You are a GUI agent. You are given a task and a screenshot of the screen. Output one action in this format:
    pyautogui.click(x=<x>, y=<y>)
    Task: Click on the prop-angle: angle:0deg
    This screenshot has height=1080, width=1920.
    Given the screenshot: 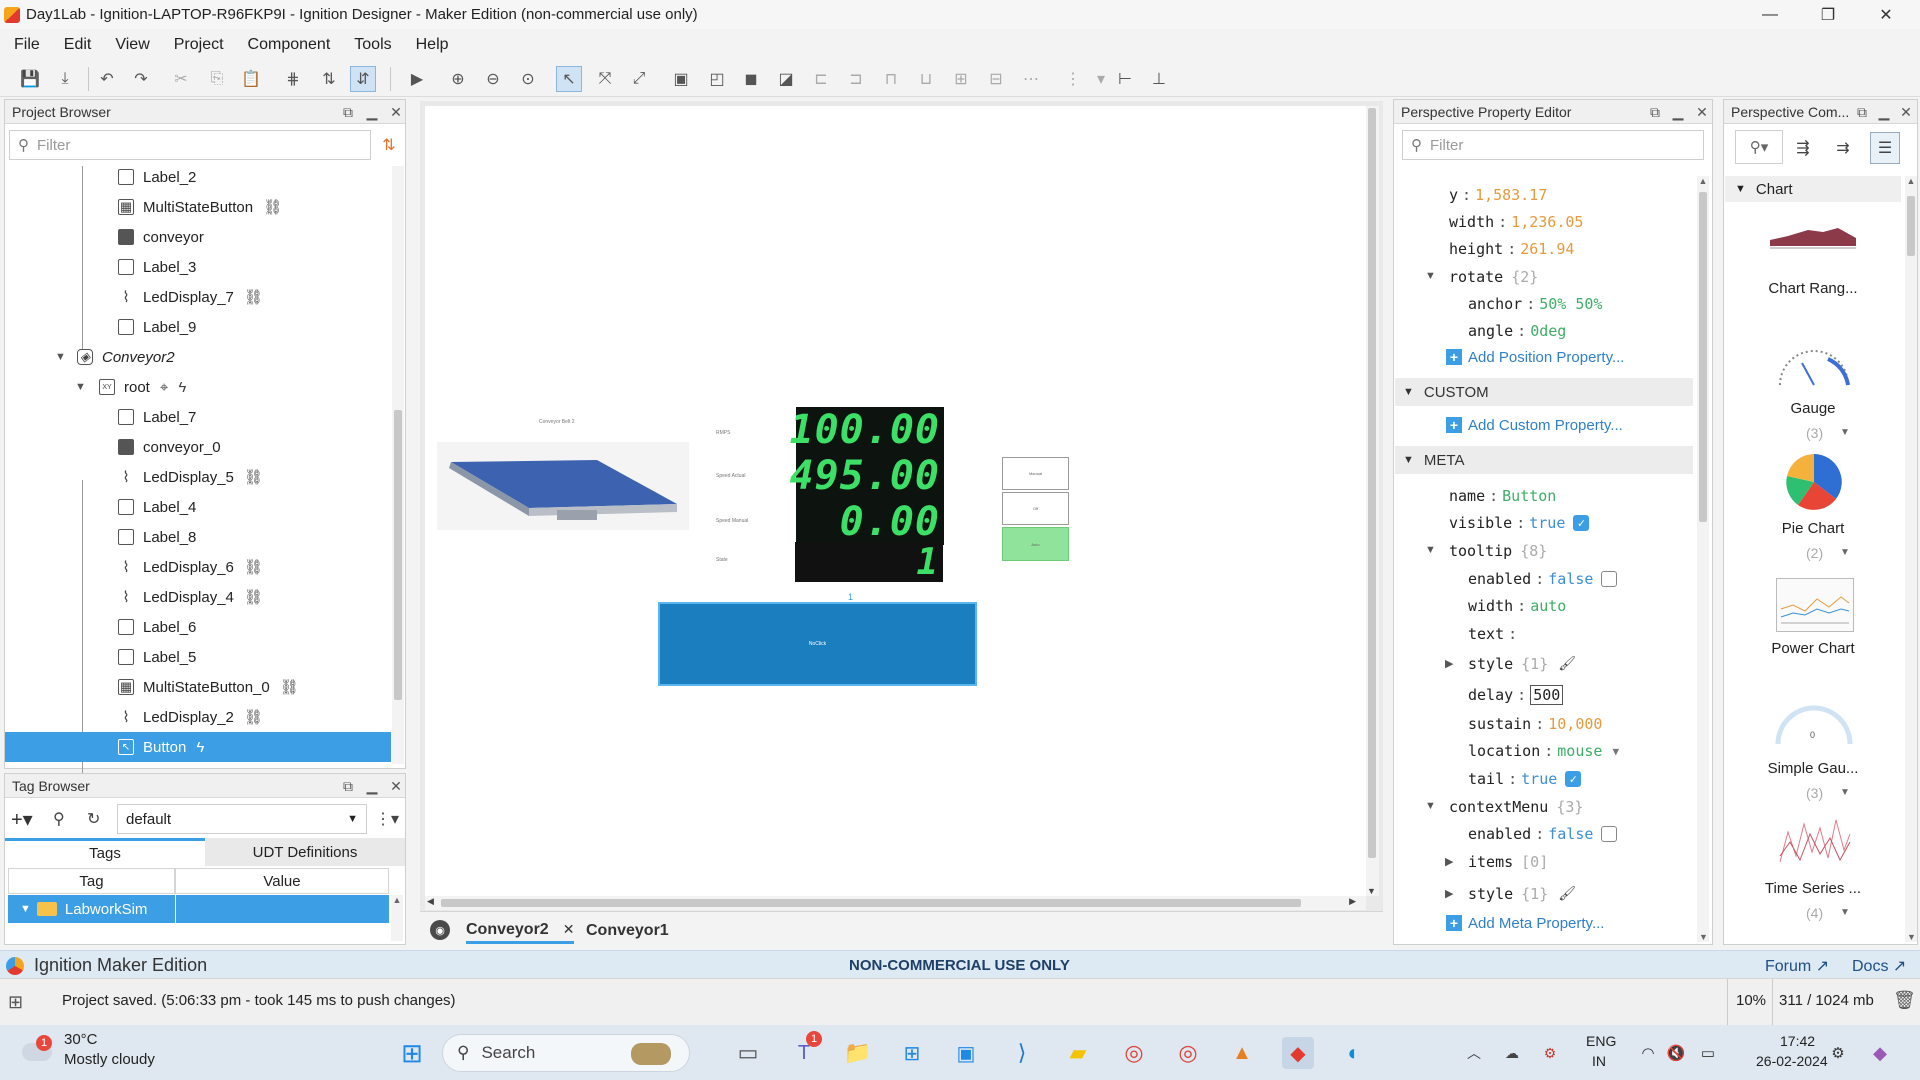 What is the action you would take?
    pyautogui.click(x=1517, y=331)
    